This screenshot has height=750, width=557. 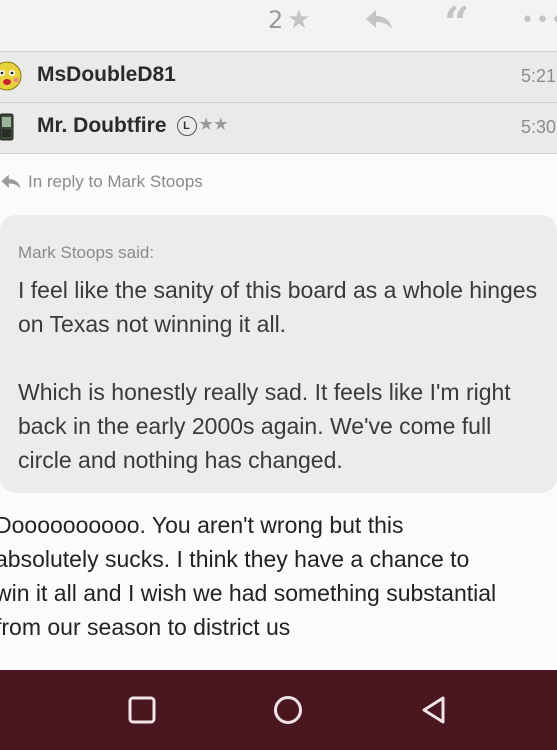 I want to click on in-reply-to-link: In reply to Mark Stoops, so click(x=101, y=182).